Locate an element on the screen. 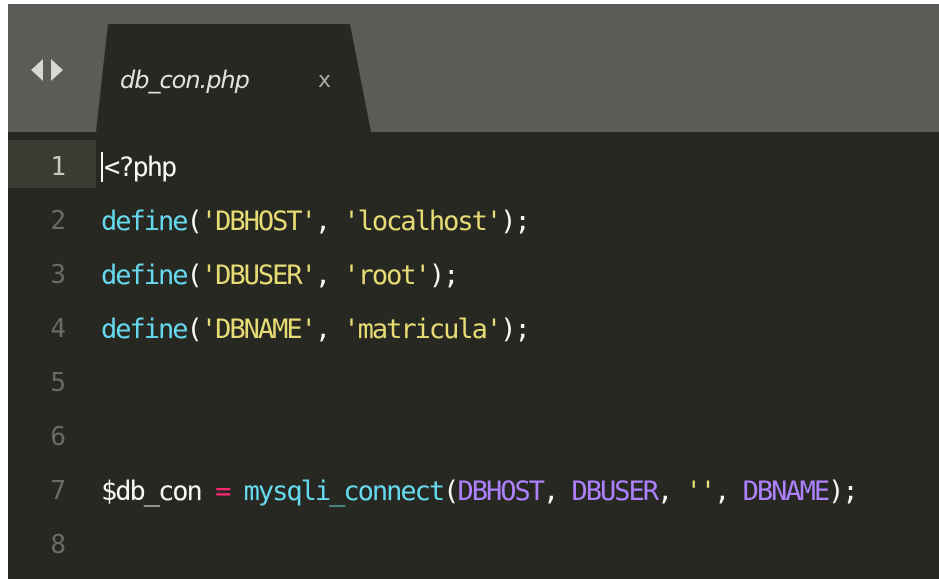 This screenshot has width=939, height=579. line-number: 3 is located at coordinates (58, 275).